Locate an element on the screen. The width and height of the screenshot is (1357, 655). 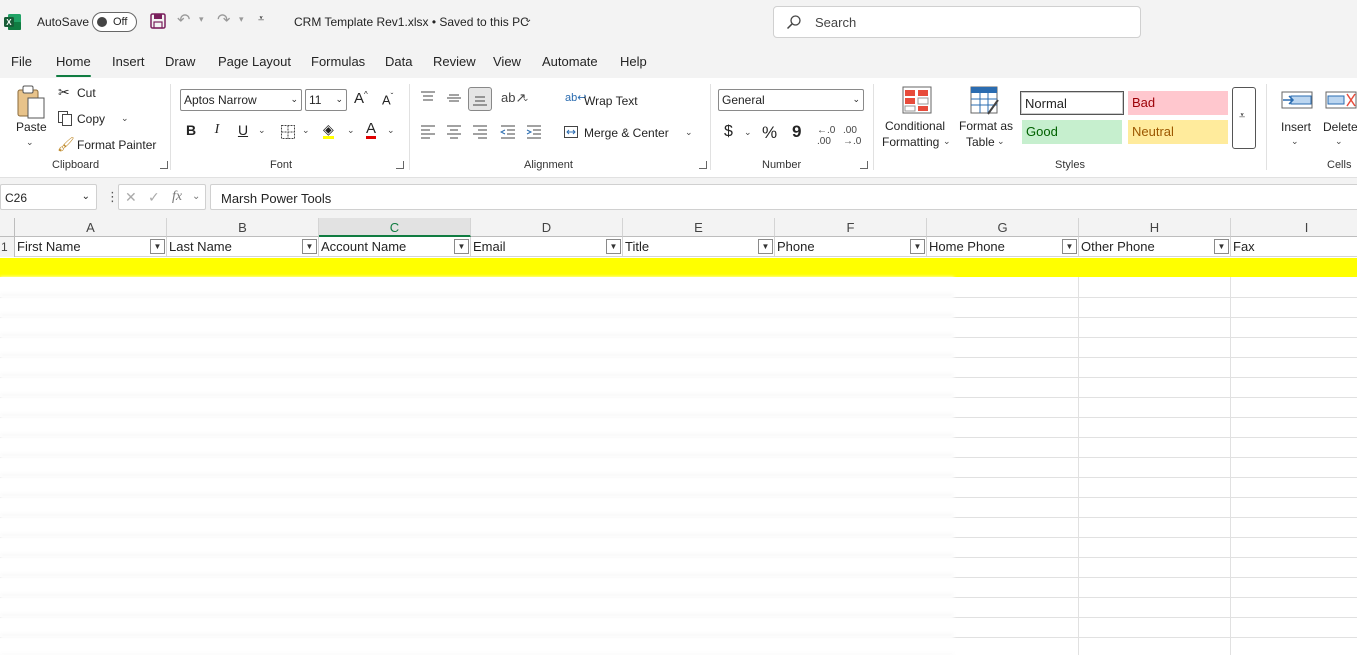
currency-button: $ is located at coordinates (728, 132).